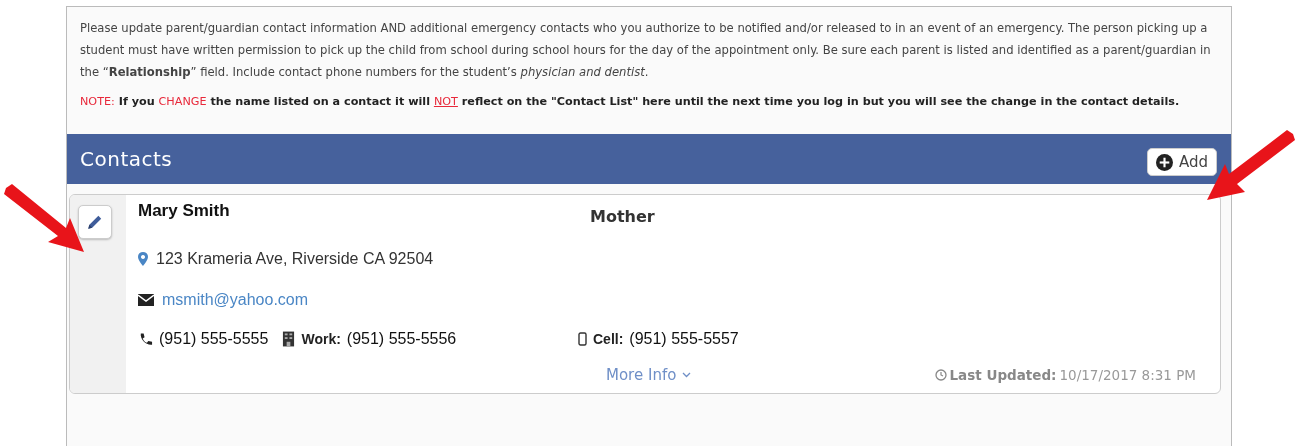  I want to click on add-button: Add, so click(1181, 162).